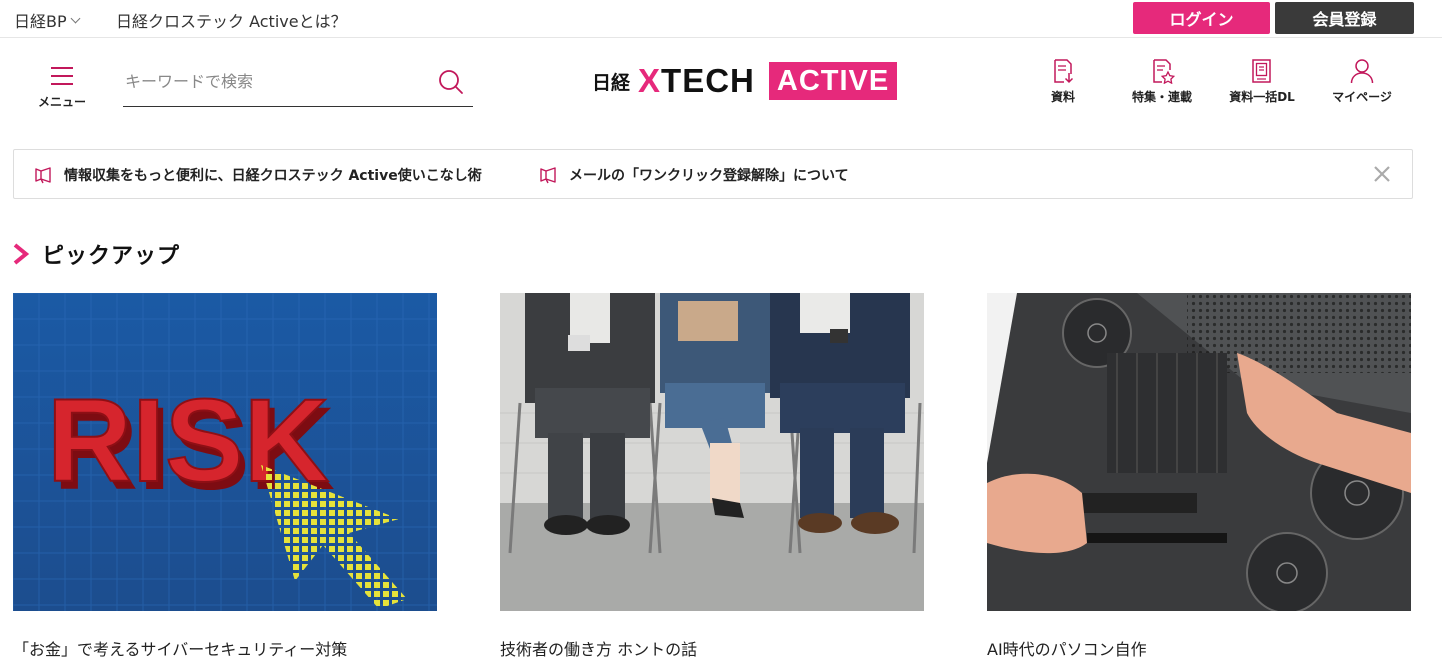  I want to click on notice-tips-text: 情報収集をもっと便利に、日経クロステック Active使いこなし術, so click(273, 176).